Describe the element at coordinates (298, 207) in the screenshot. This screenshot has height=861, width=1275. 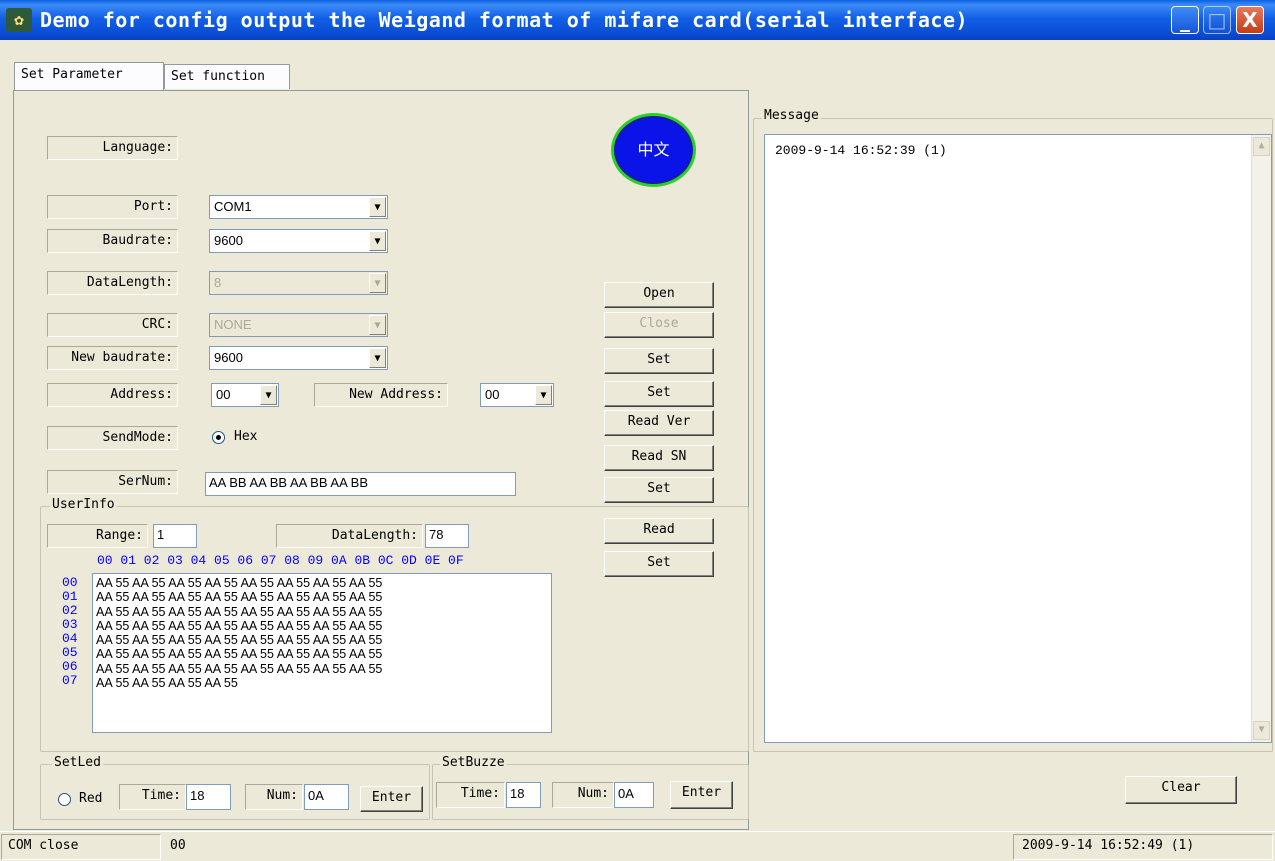
I see `port-select: COM1 ▼` at that location.